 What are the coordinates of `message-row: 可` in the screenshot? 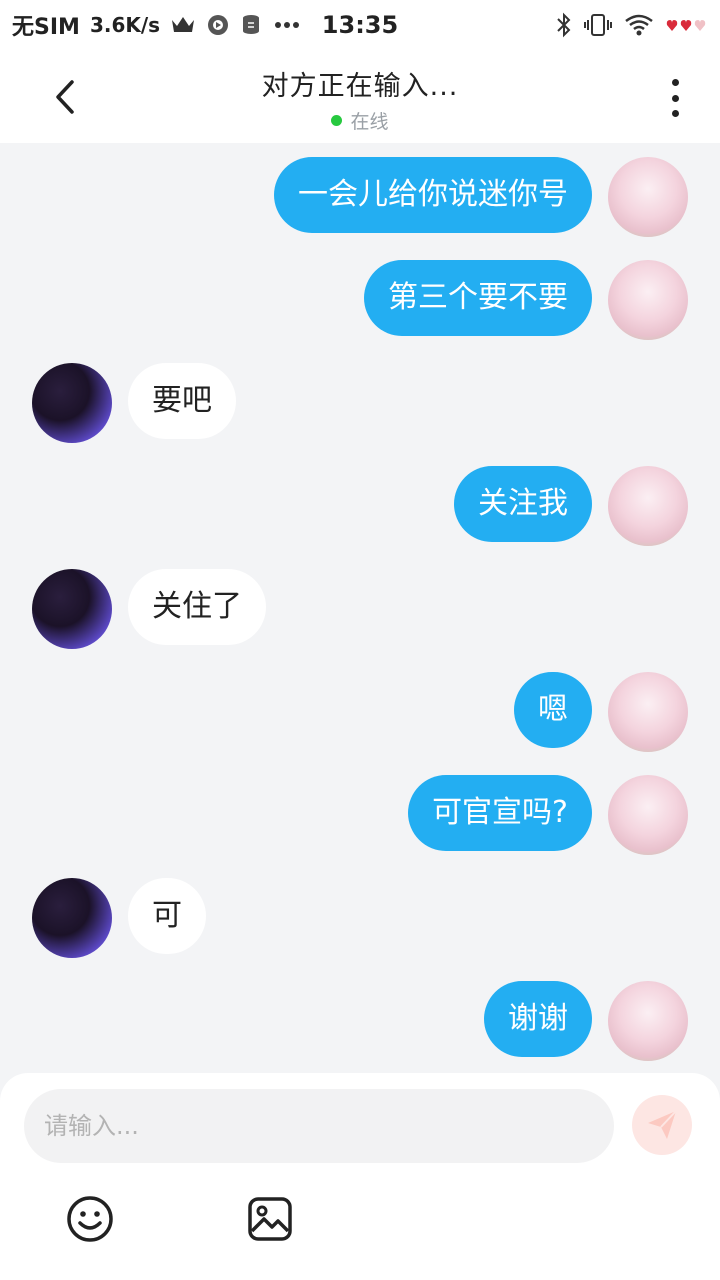 It's located at (360, 919).